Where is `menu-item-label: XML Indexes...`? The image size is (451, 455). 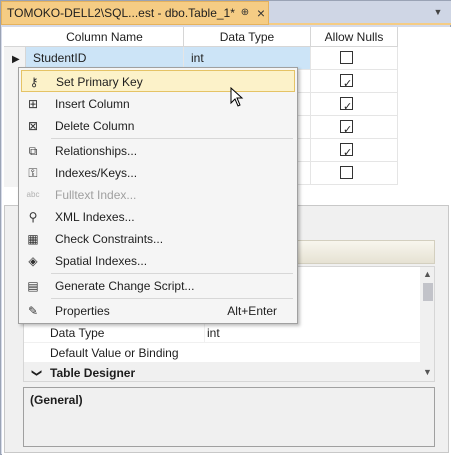 menu-item-label: XML Indexes... is located at coordinates (95, 217).